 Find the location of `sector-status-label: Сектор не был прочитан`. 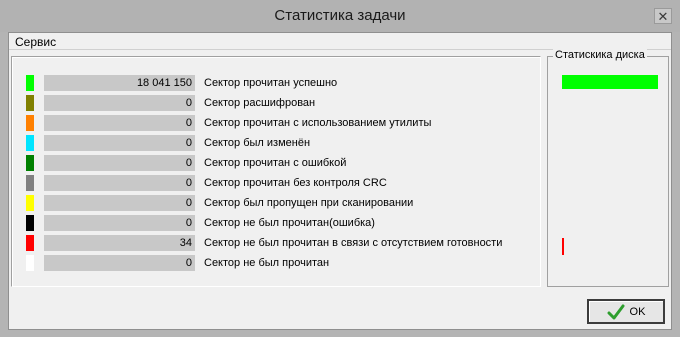

sector-status-label: Сектор не был прочитан is located at coordinates (267, 263).